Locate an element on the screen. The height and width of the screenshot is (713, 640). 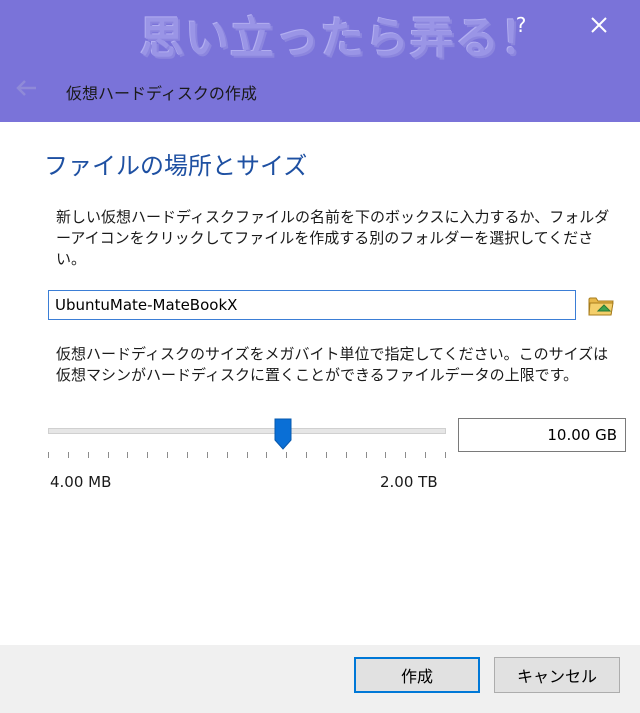
slider-ticks is located at coordinates (247, 456).